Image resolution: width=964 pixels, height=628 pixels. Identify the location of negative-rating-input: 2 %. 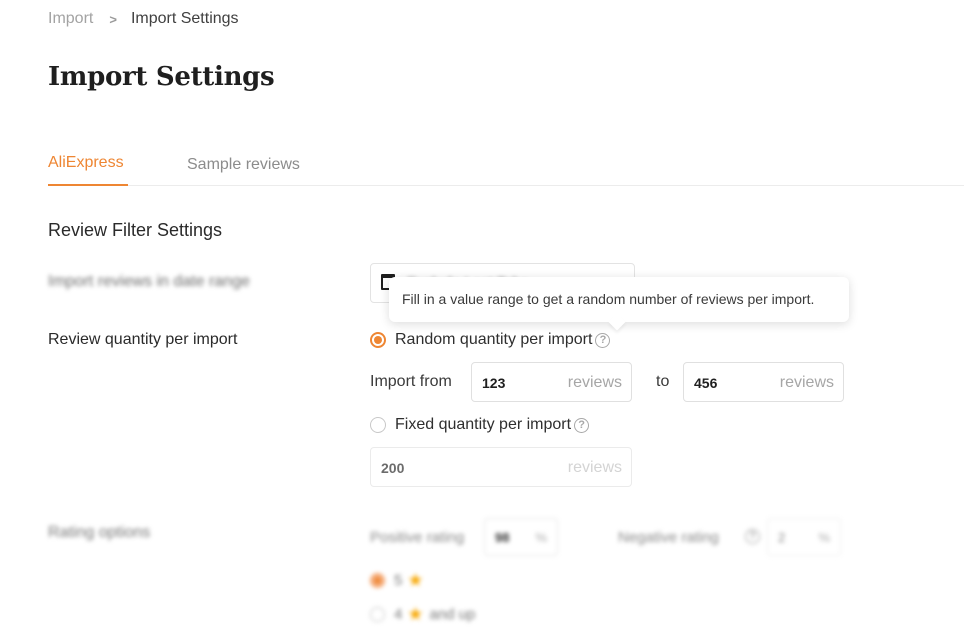
(804, 537).